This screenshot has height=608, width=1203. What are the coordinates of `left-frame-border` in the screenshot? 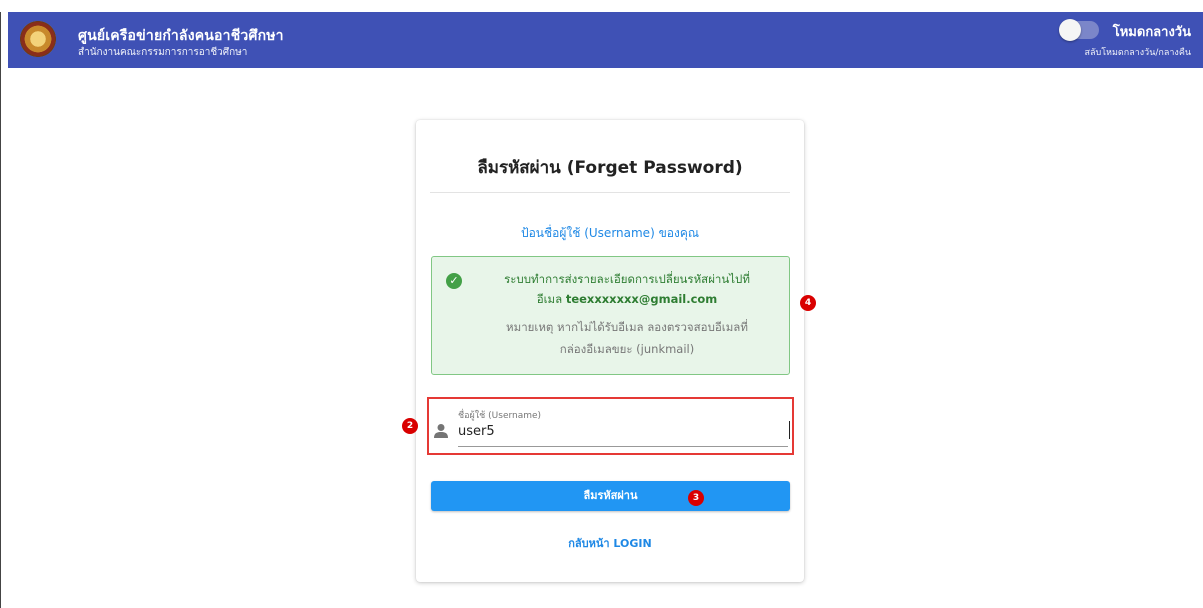 It's located at (0, 310).